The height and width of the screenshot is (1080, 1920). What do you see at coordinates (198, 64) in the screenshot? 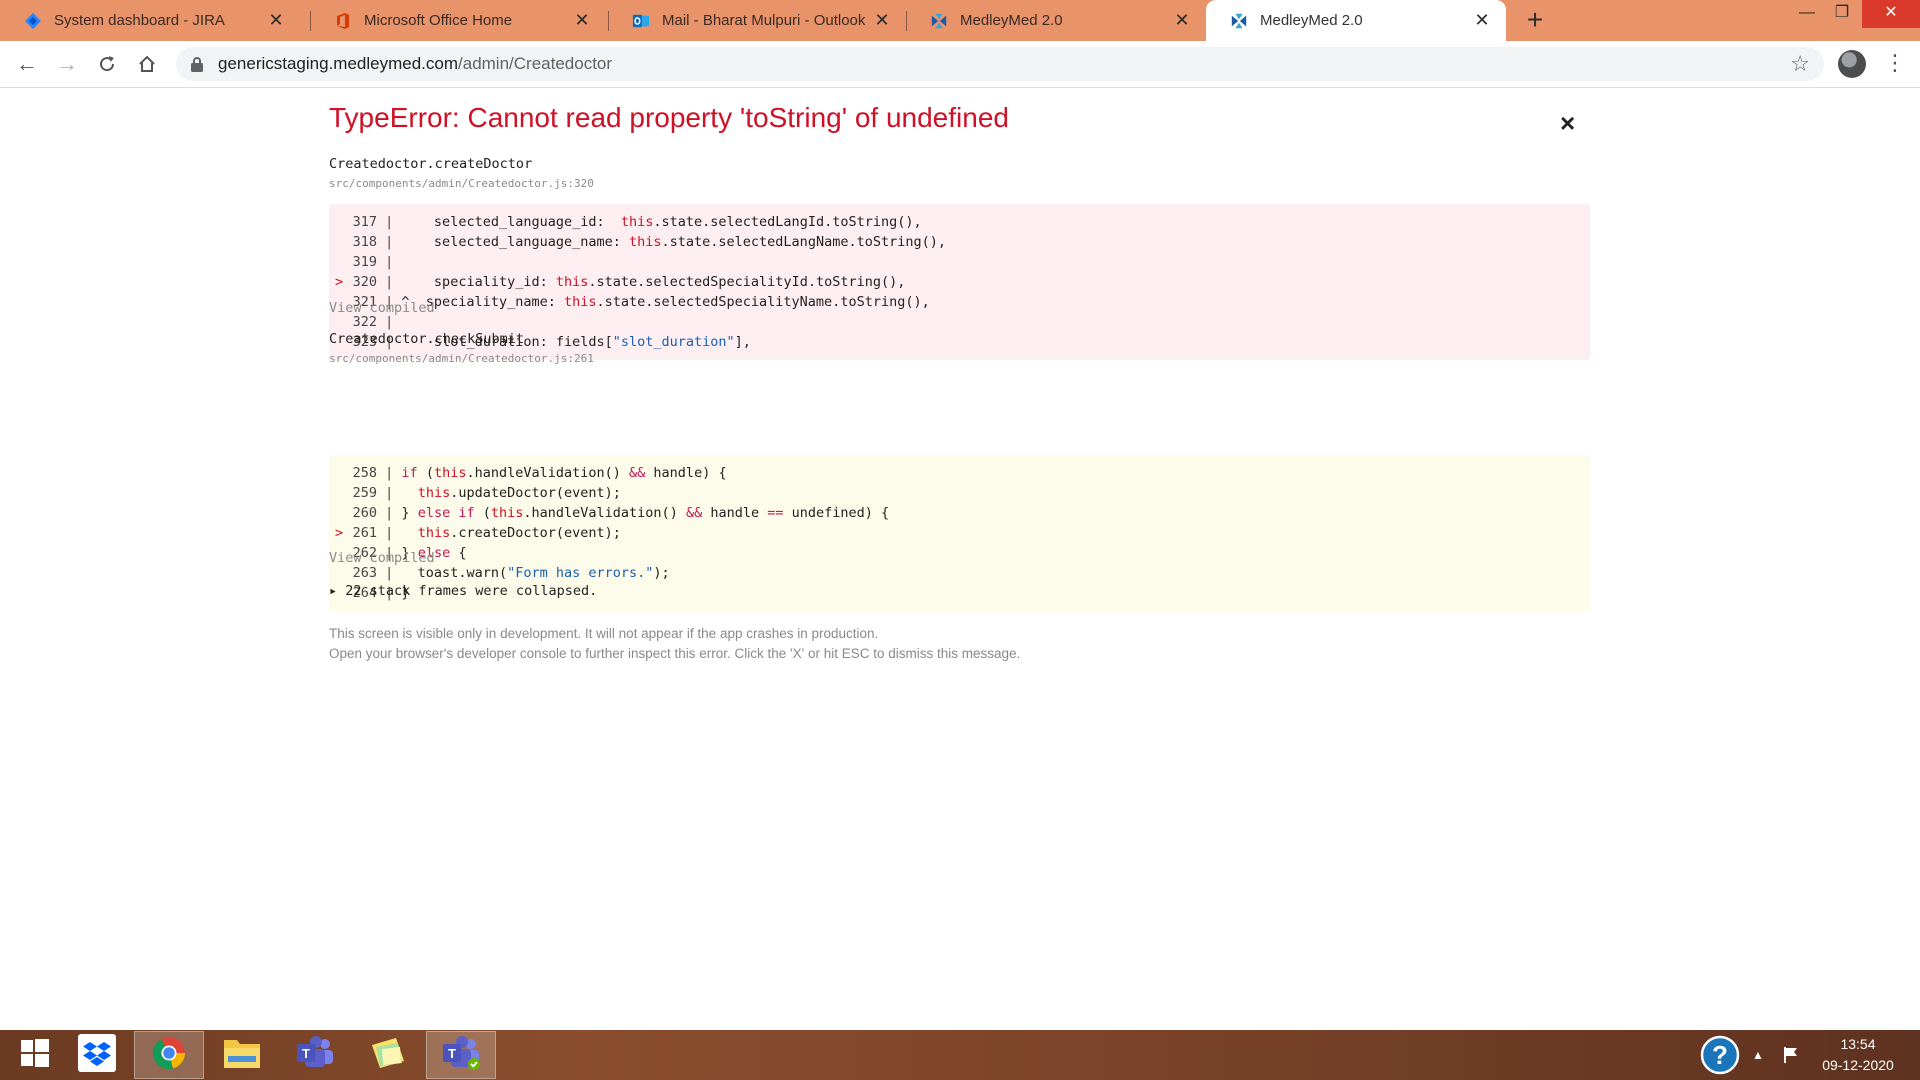
I see `lock-icon` at bounding box center [198, 64].